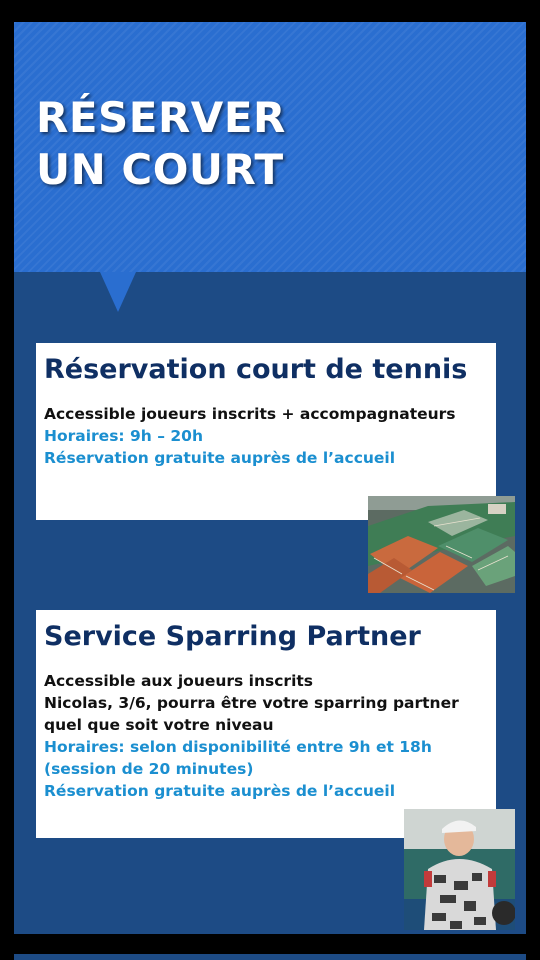  I want to click on card-line: Accessible aux joueurs inscrits, so click(179, 681).